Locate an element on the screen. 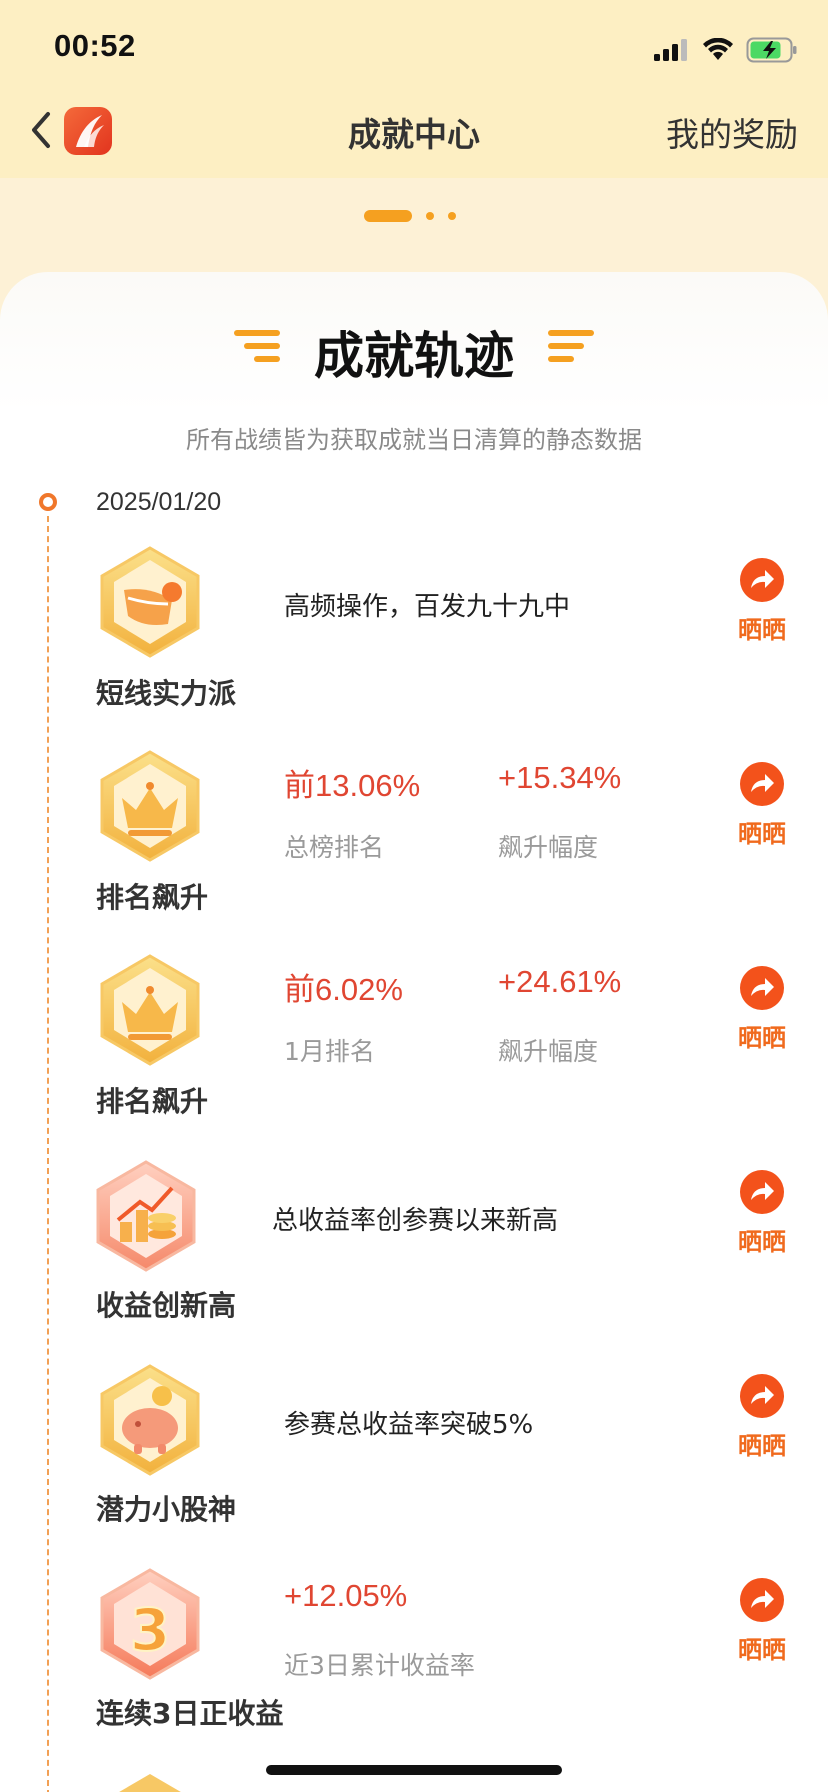 This screenshot has height=1792, width=828. return-label: 近3日累计收益率 is located at coordinates (379, 1665).